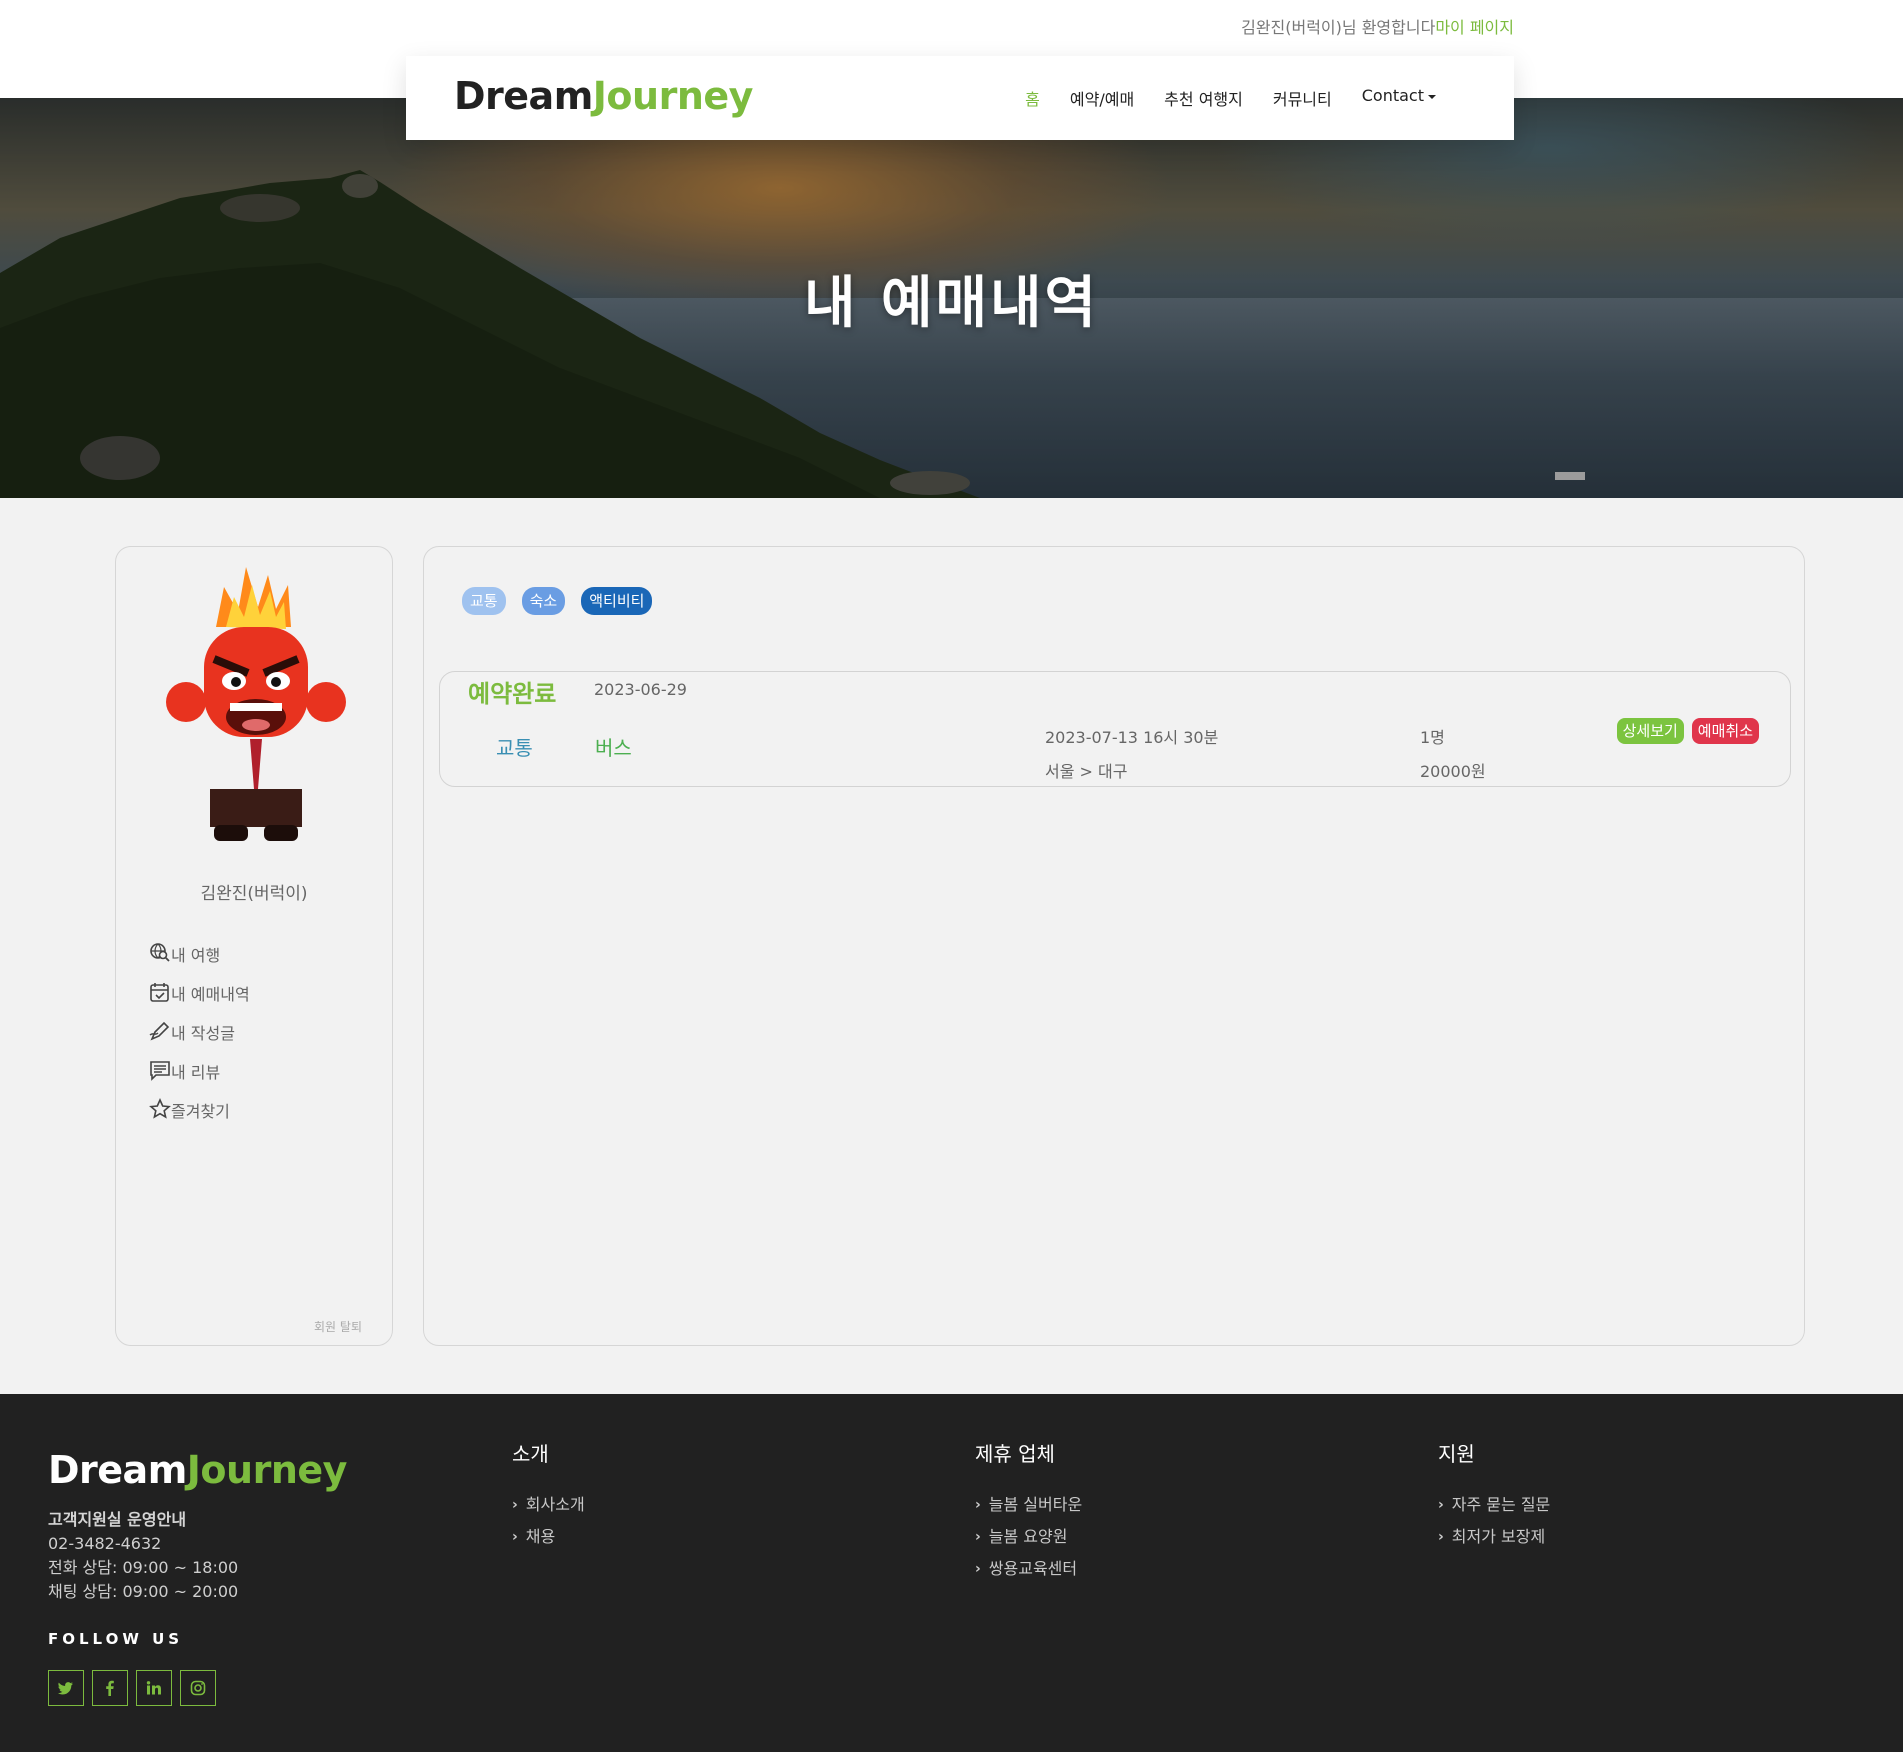 The height and width of the screenshot is (1752, 1903). What do you see at coordinates (1399, 98) in the screenshot?
I see `nav-contact: Contact` at bounding box center [1399, 98].